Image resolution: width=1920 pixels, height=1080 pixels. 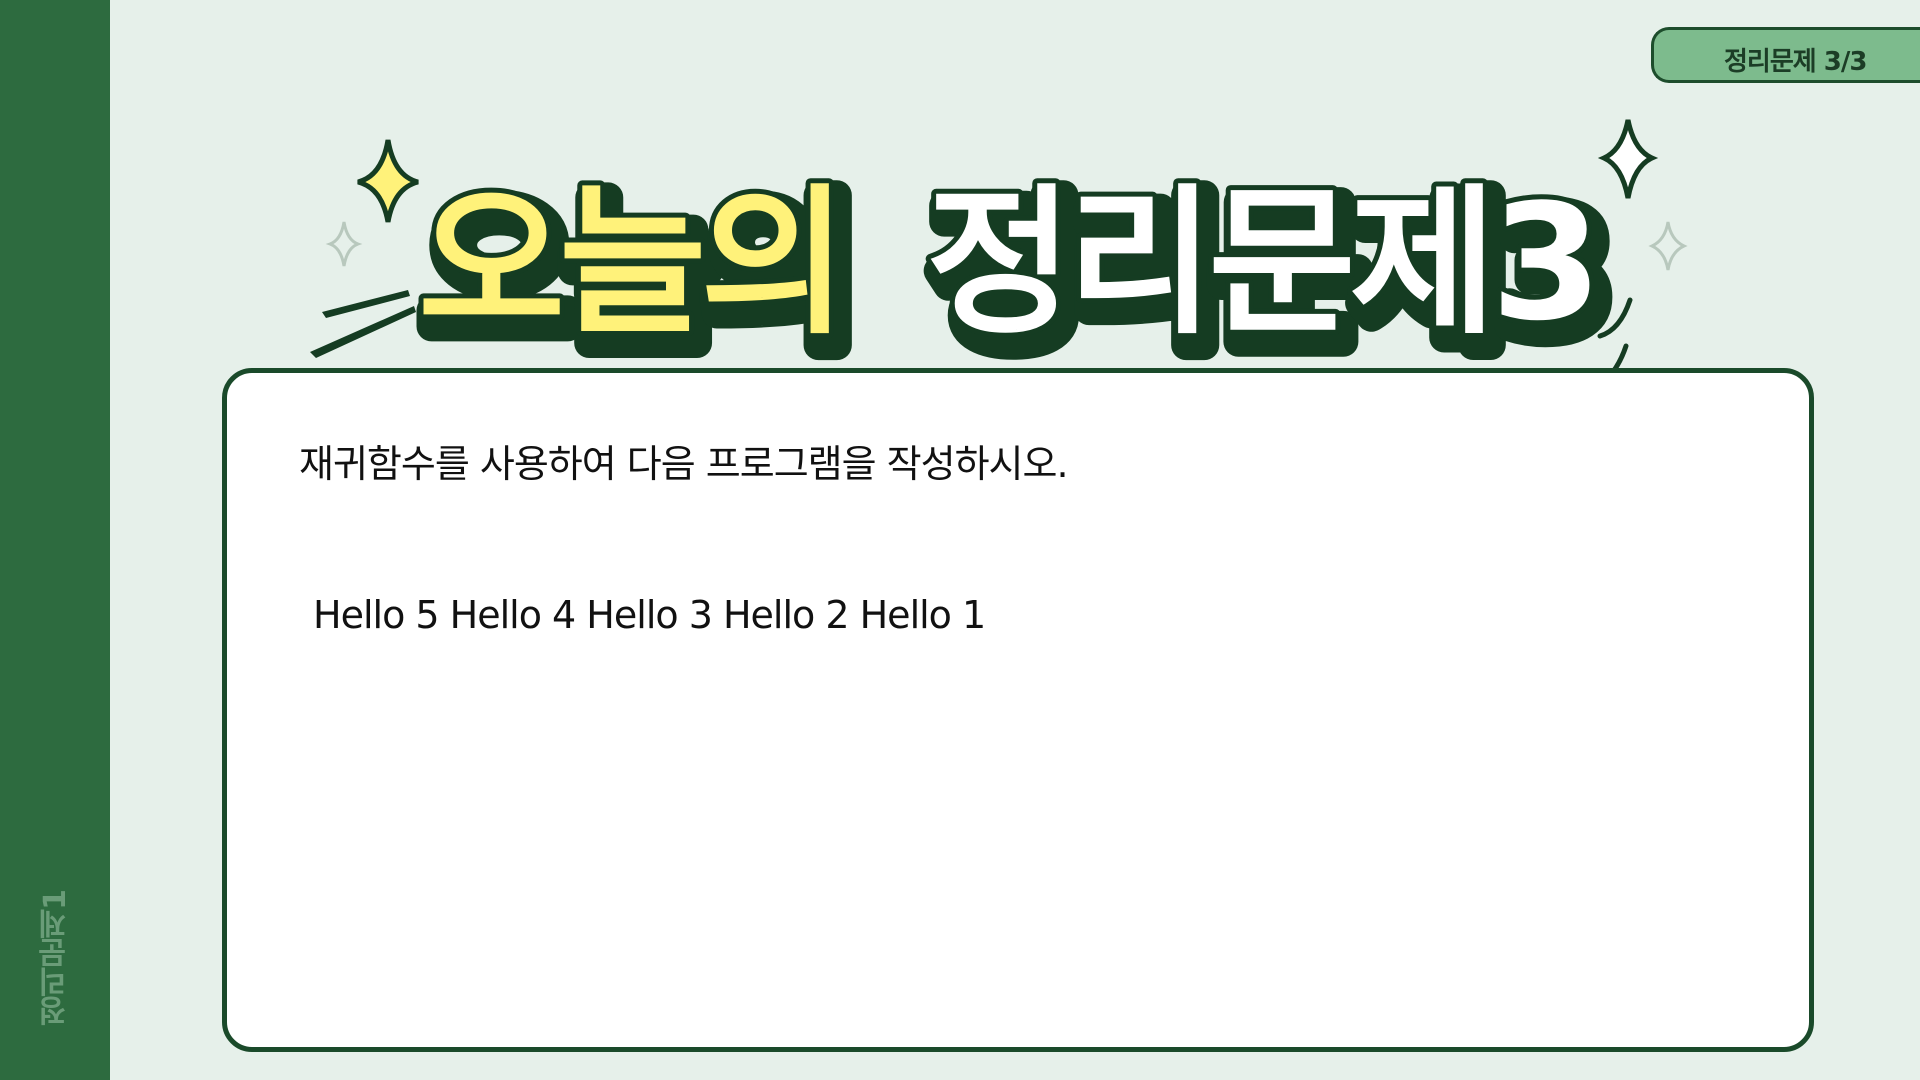 I want to click on speed-lines-icon, so click(x=363, y=324).